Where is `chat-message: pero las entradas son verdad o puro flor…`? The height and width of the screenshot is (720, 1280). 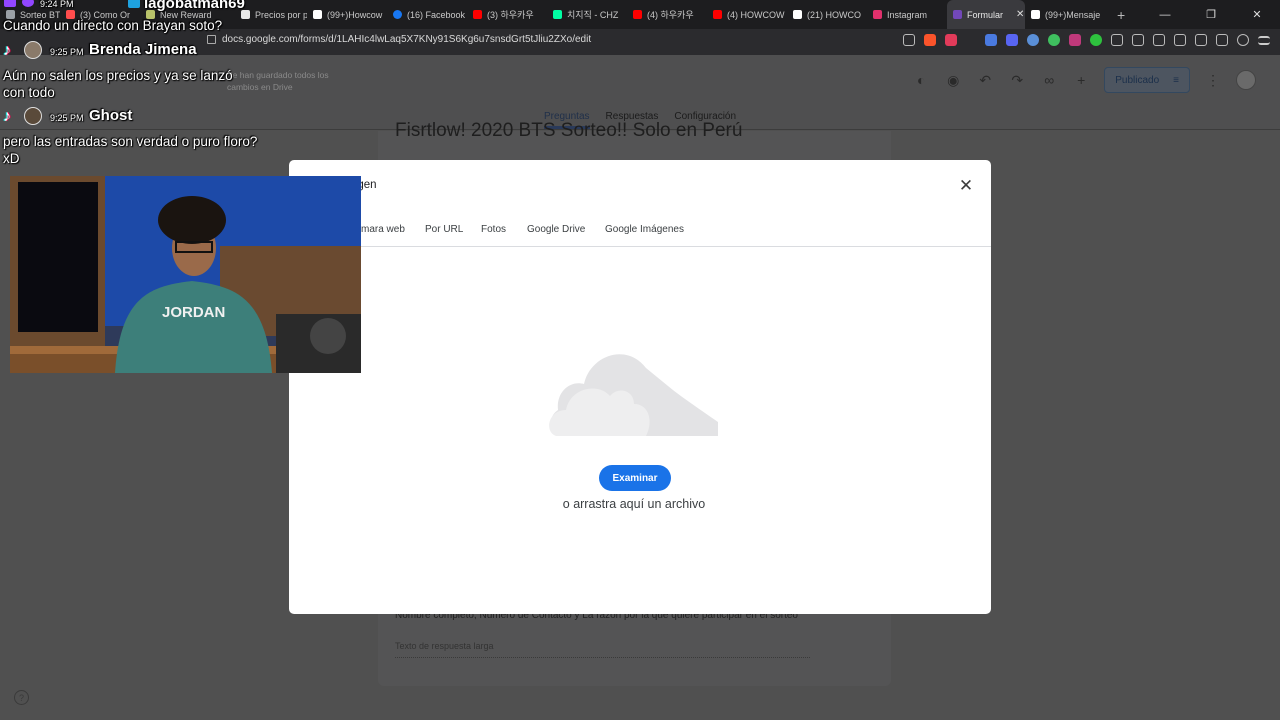 chat-message: pero las entradas son verdad o puro flor… is located at coordinates (130, 150).